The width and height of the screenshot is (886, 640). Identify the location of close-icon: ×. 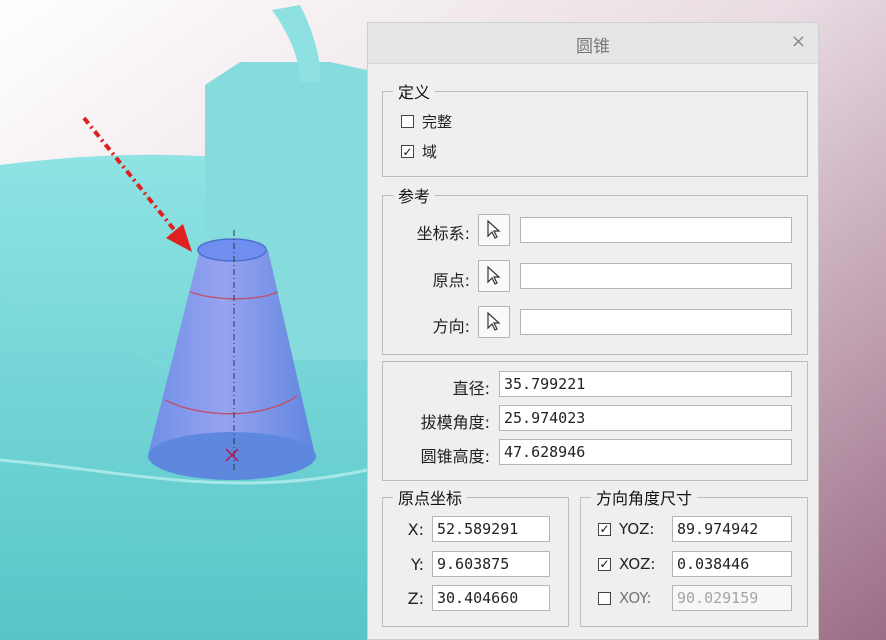
(798, 41).